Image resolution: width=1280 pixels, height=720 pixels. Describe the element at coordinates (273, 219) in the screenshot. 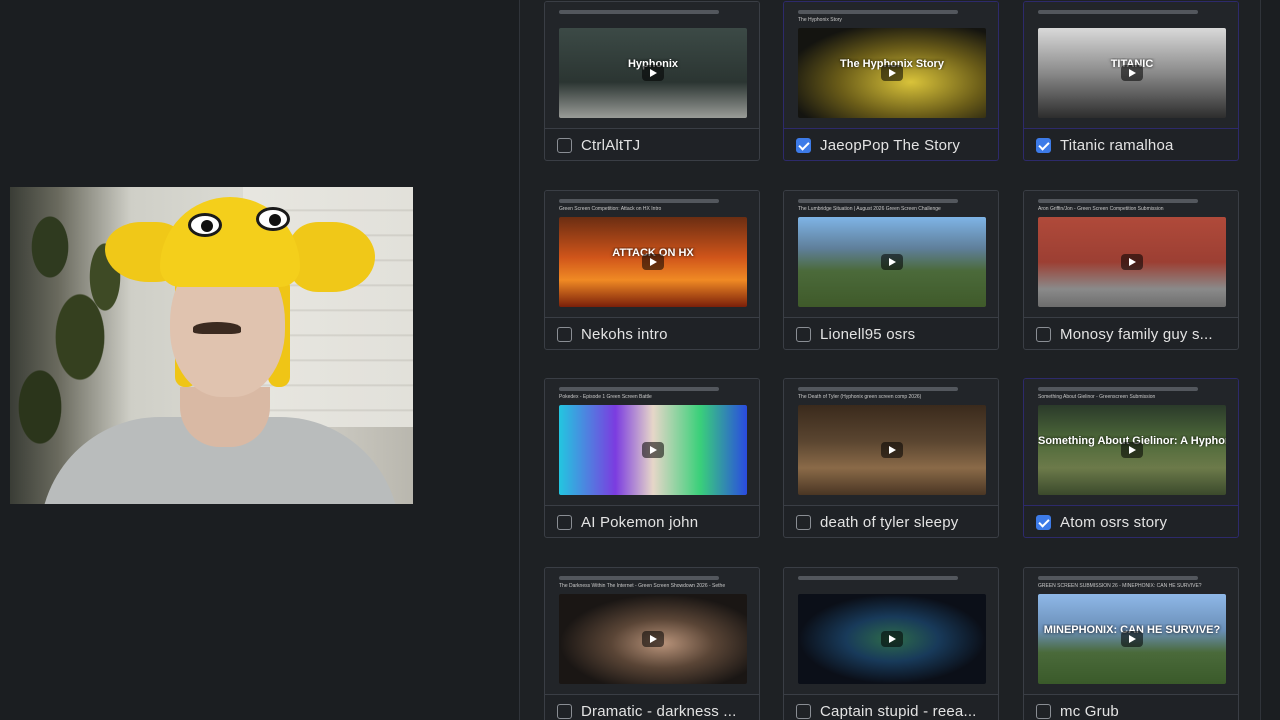

I see `hat-eye-right` at that location.